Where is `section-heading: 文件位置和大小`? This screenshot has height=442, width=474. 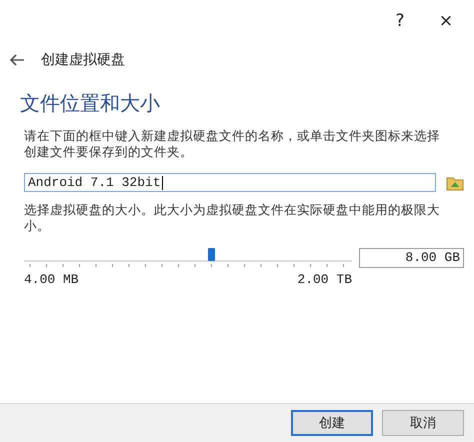 section-heading: 文件位置和大小 is located at coordinates (90, 103).